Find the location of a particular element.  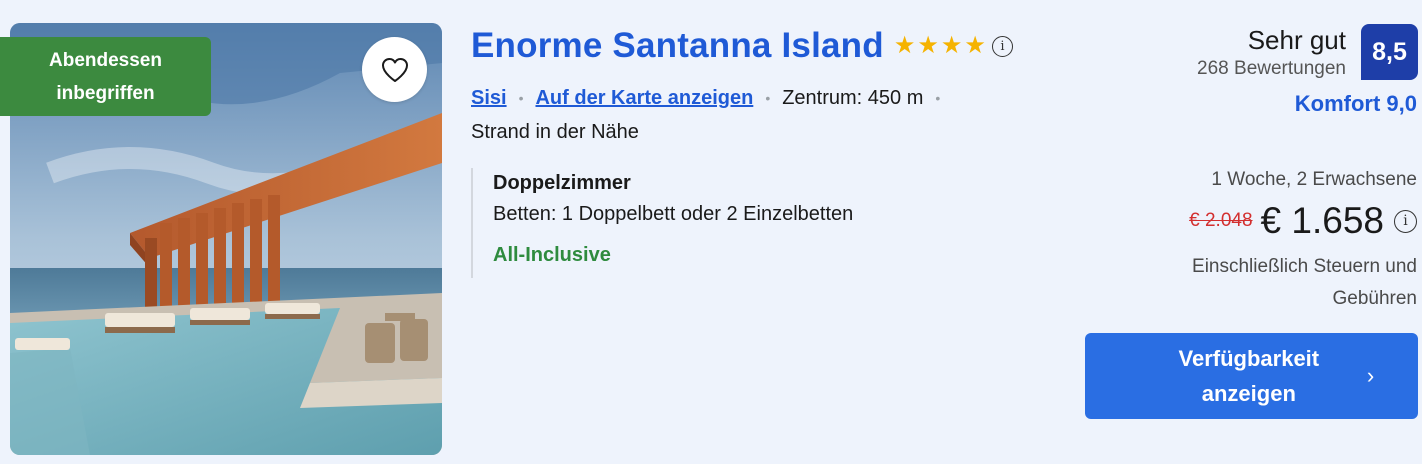

tax-note: Einschließlich Steuern und Gebühren is located at coordinates (1304, 282).